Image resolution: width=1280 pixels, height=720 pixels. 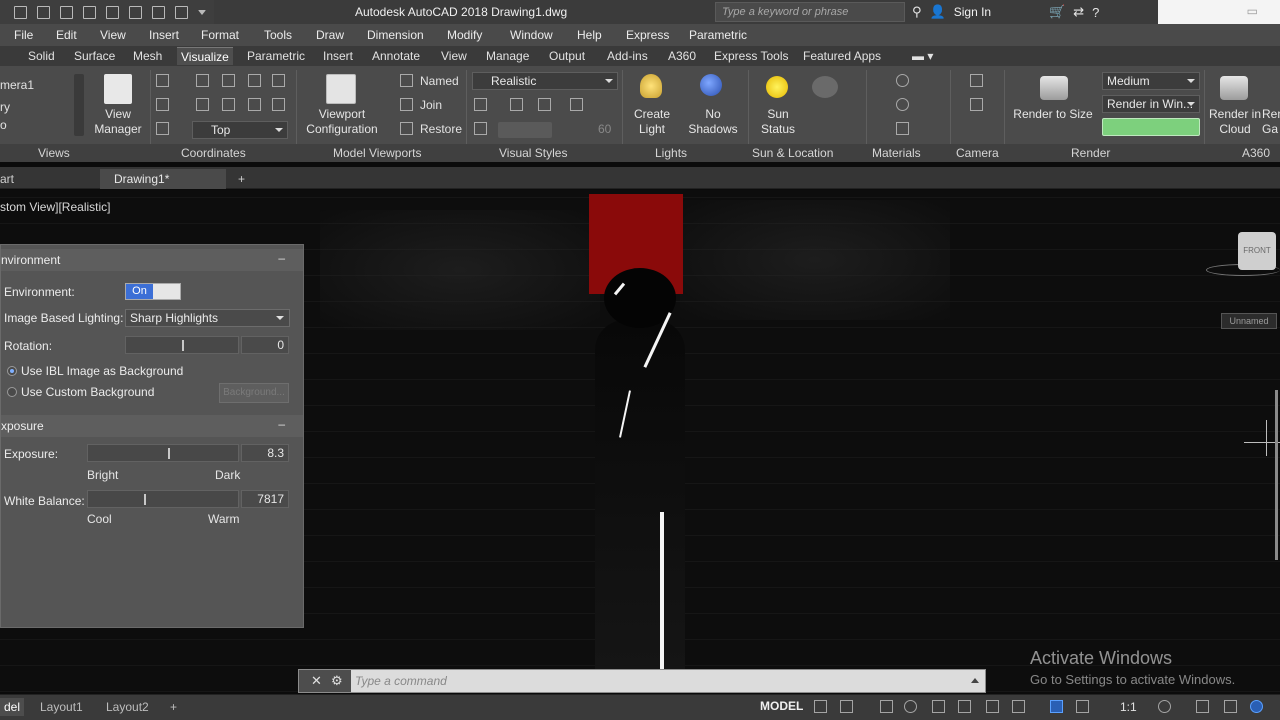 I want to click on color-icon, so click(x=544, y=104).